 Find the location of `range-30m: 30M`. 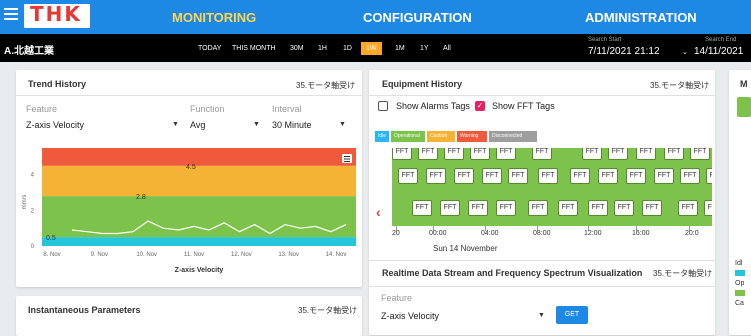

range-30m: 30M is located at coordinates (297, 48).